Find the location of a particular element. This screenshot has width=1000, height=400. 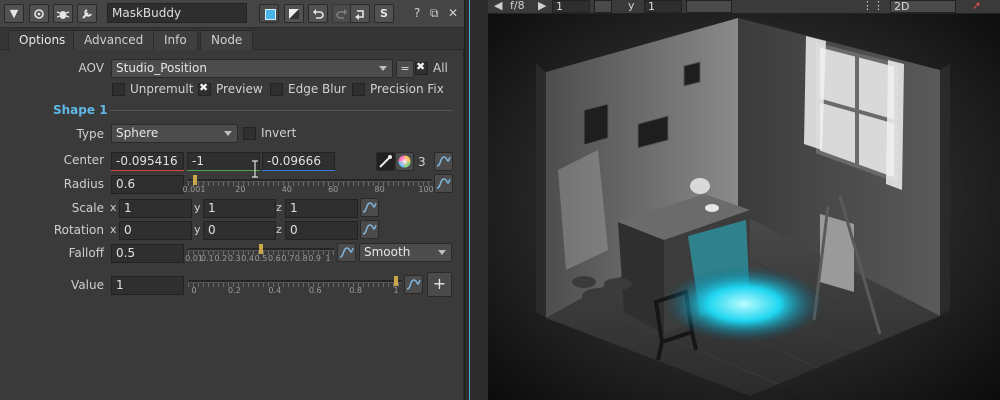

type-dropdown: Sphere is located at coordinates (174, 133).